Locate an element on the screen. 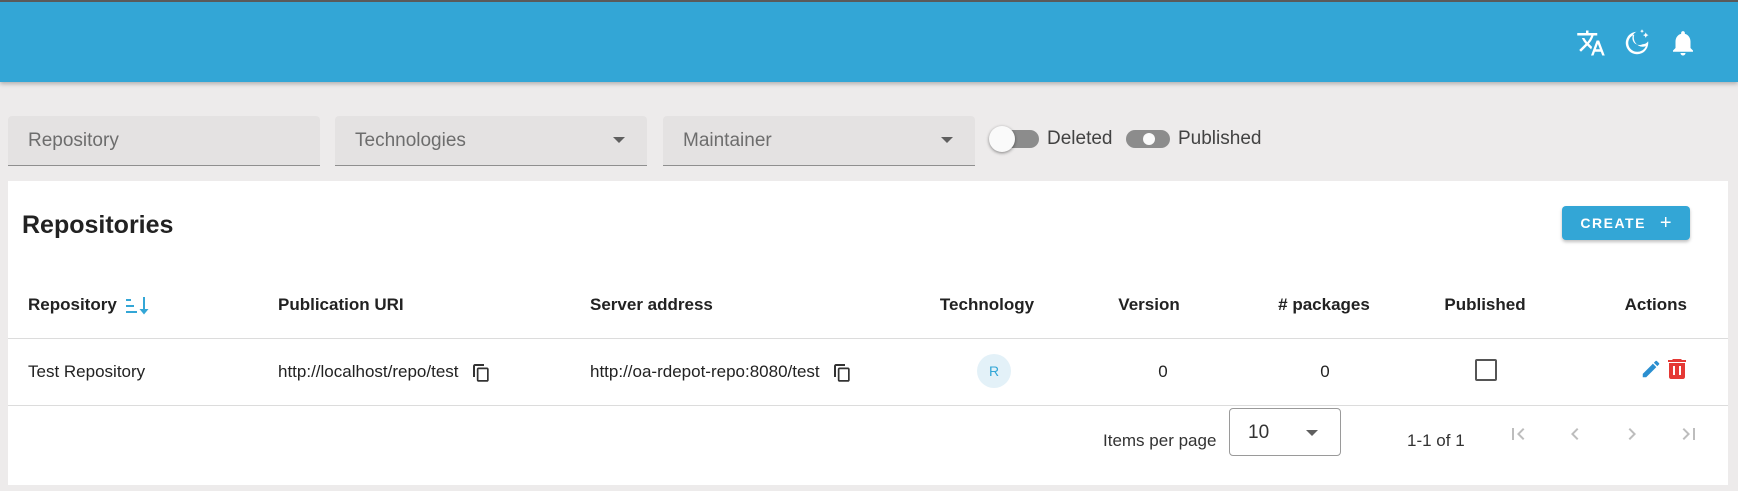 The image size is (1738, 491). cell-publication-uri: http://localhost/repo/test is located at coordinates (383, 372).